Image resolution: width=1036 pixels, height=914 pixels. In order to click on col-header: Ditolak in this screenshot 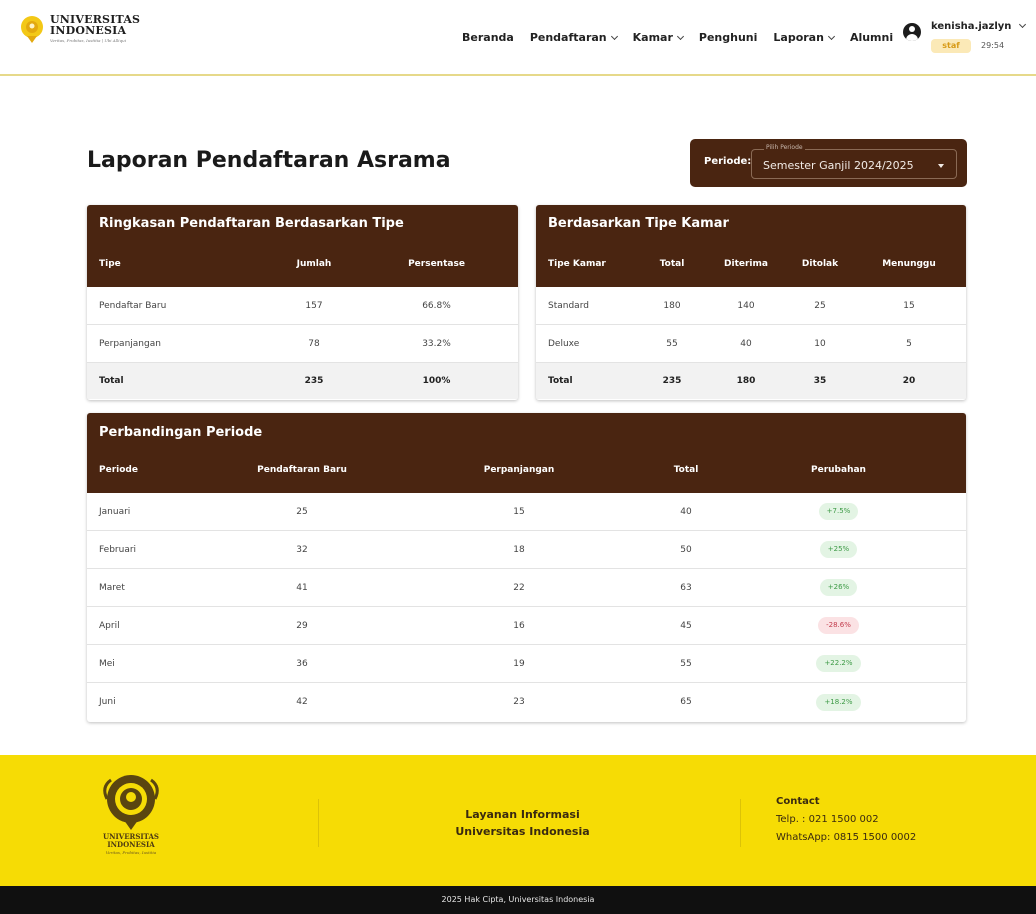, I will do `click(820, 264)`.